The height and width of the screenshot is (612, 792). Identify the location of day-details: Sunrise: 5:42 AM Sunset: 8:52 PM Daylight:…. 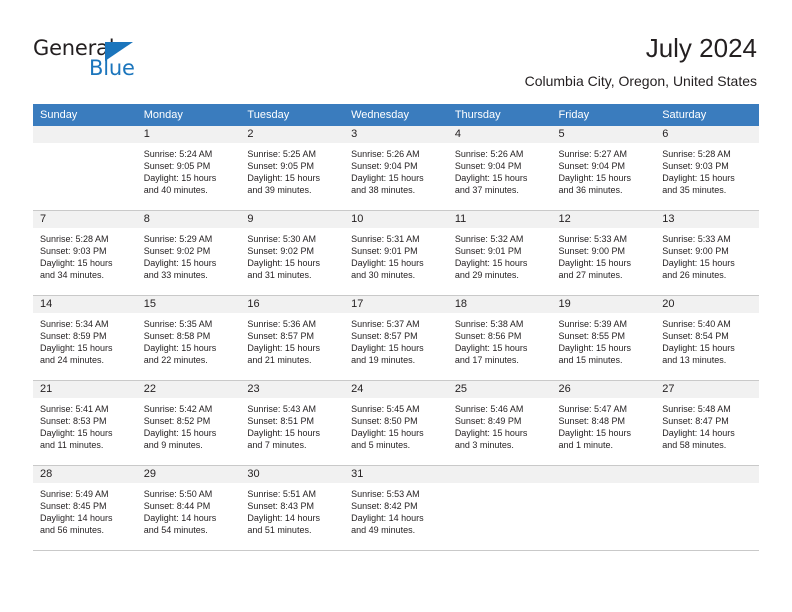
(189, 424).